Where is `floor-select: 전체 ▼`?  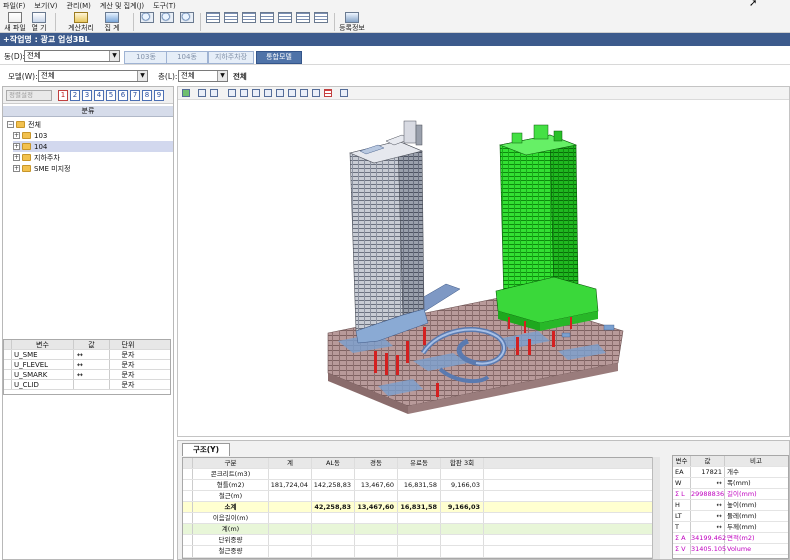 floor-select: 전체 ▼ is located at coordinates (203, 76).